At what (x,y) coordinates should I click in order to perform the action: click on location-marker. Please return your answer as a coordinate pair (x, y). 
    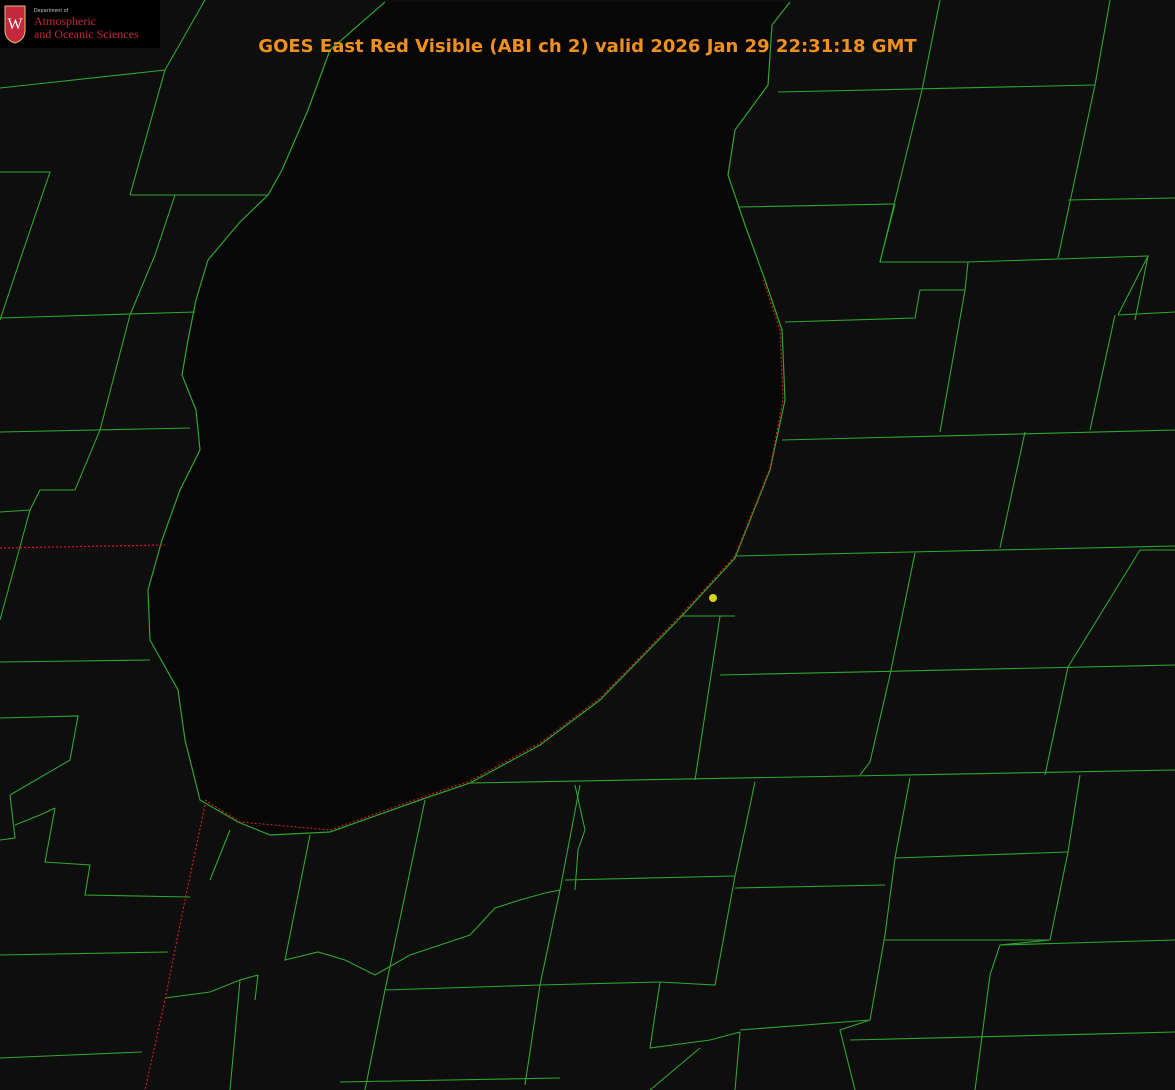
    Looking at the image, I should click on (713, 598).